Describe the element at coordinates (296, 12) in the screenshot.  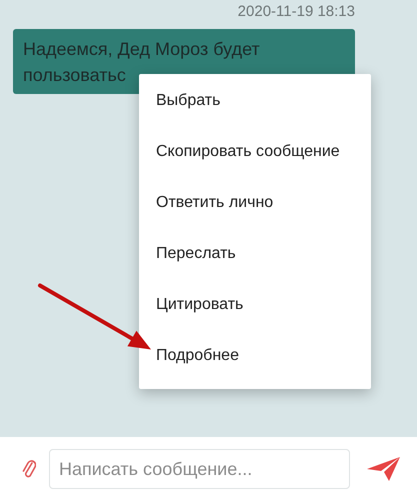
I see `message-time: 2020-11-19 18:13` at that location.